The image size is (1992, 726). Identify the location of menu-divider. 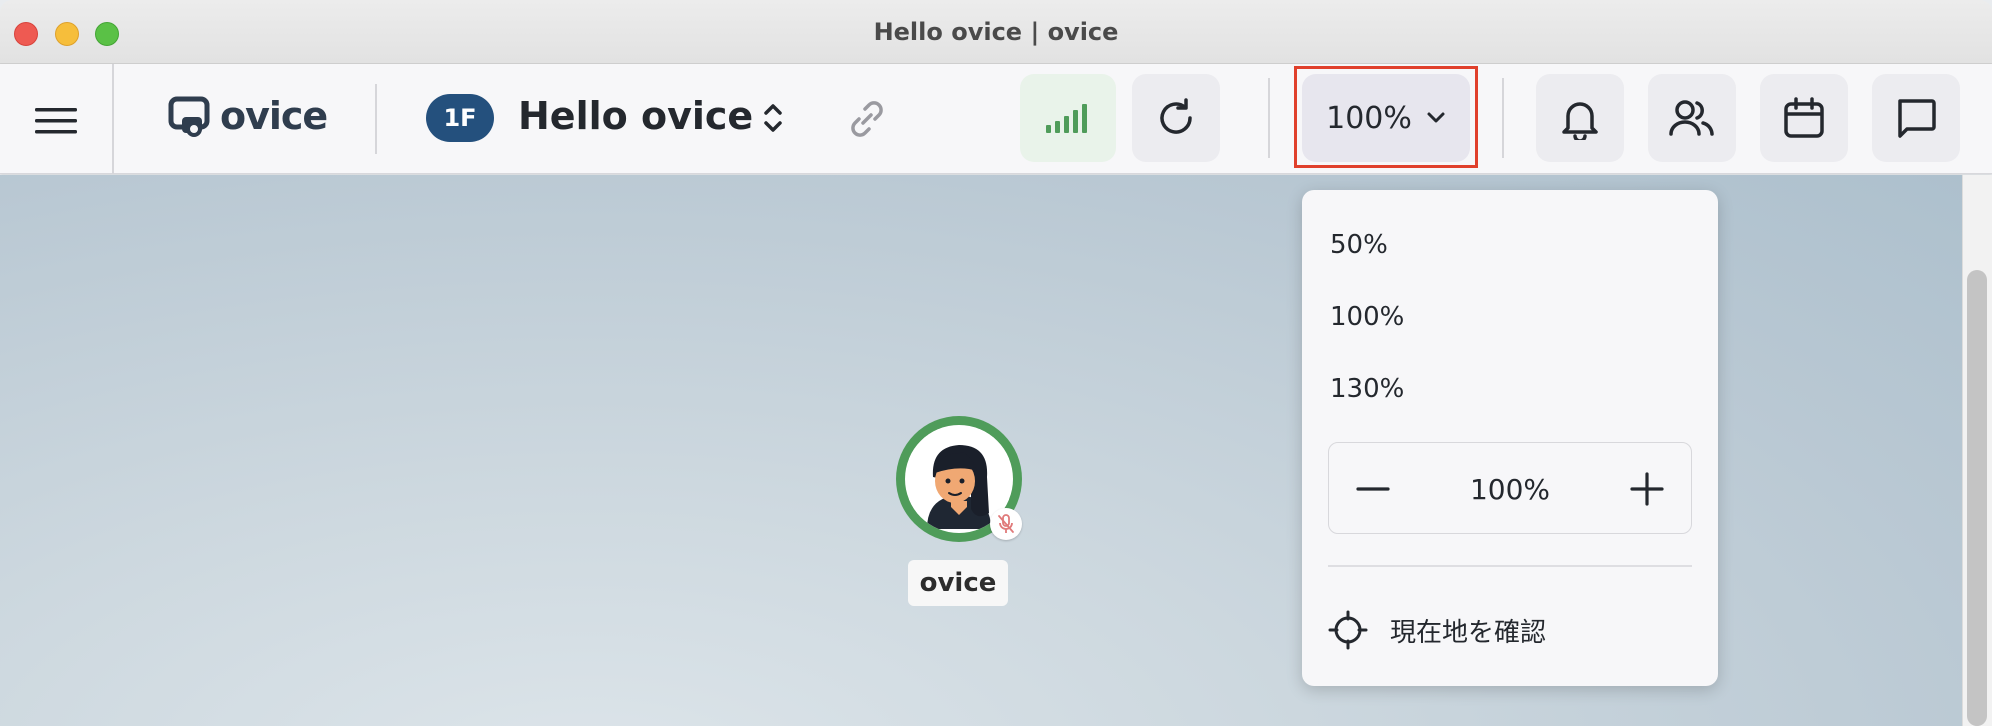
(1510, 566).